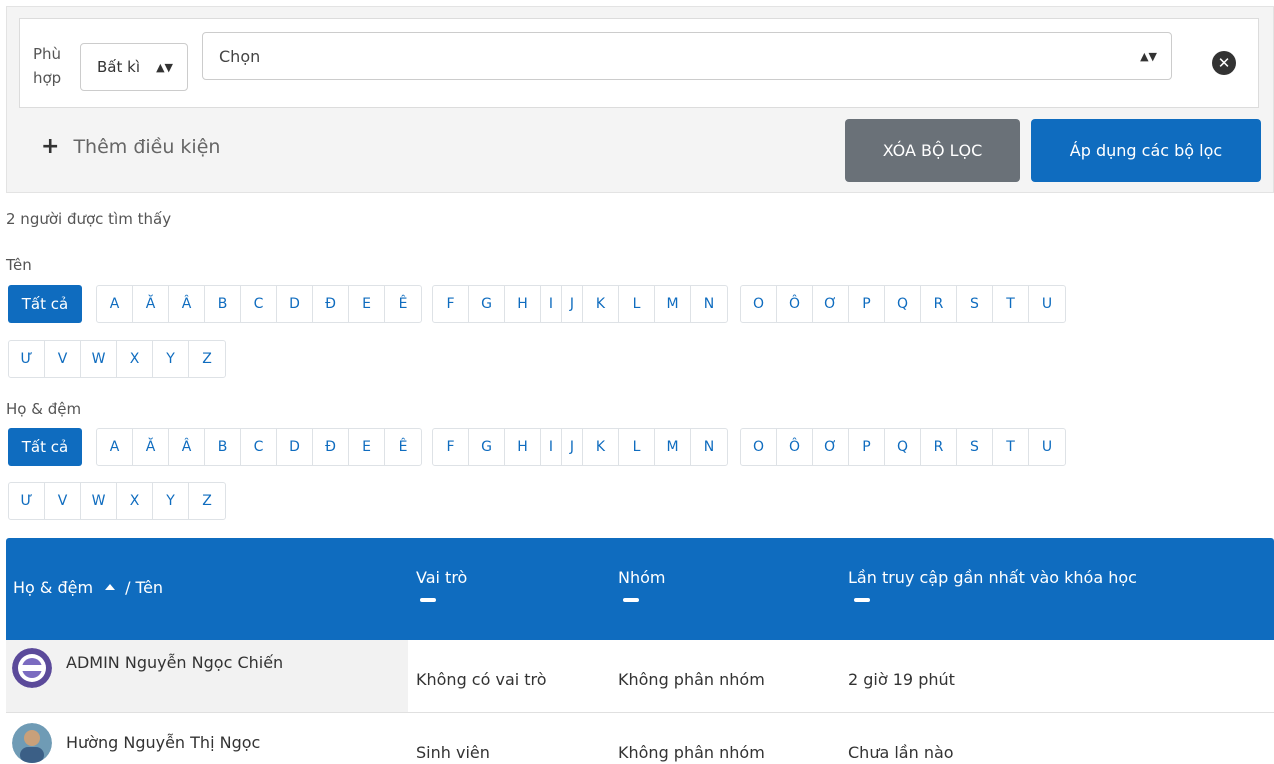 Image resolution: width=1274 pixels, height=764 pixels. Describe the element at coordinates (441, 577) in the screenshot. I see `header-role: Vai trò` at that location.